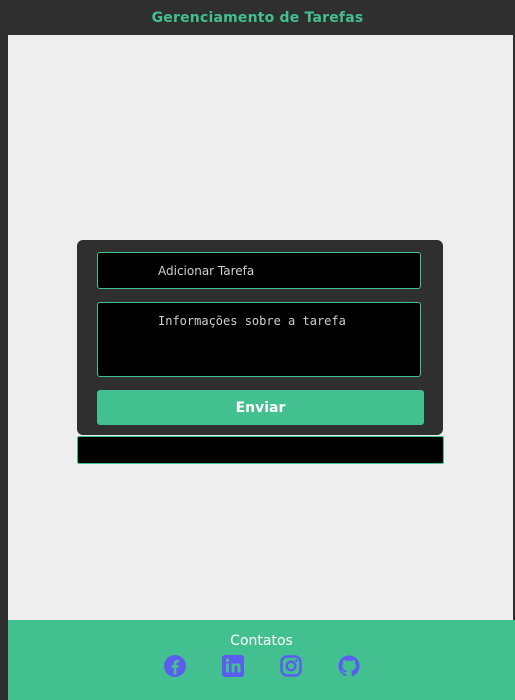  I want to click on social-links, so click(261, 666).